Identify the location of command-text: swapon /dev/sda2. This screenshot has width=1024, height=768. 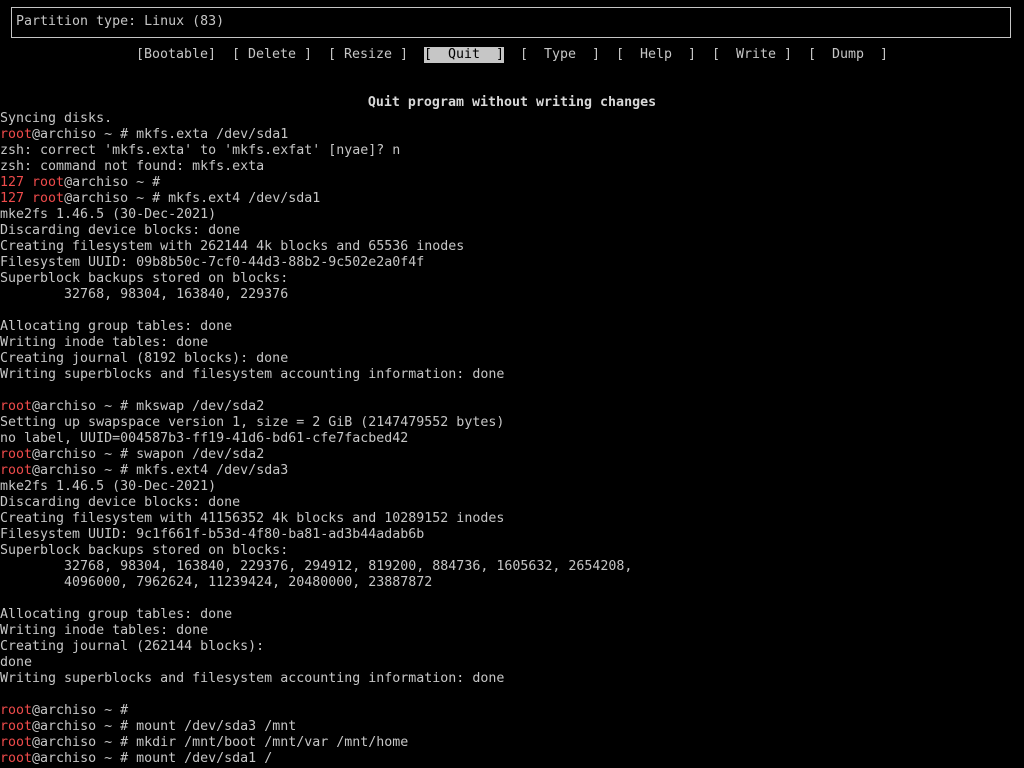
(200, 454).